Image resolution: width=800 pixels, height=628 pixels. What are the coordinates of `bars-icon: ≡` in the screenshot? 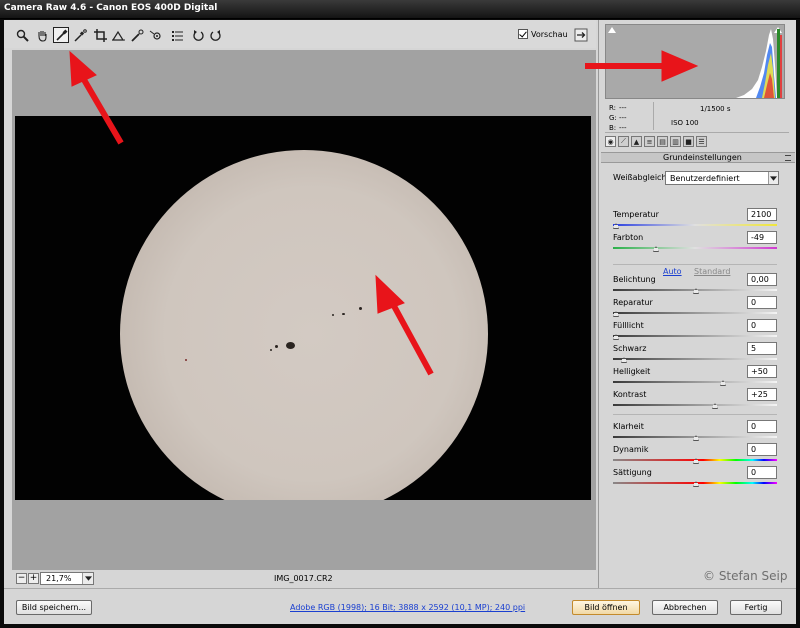 It's located at (649, 141).